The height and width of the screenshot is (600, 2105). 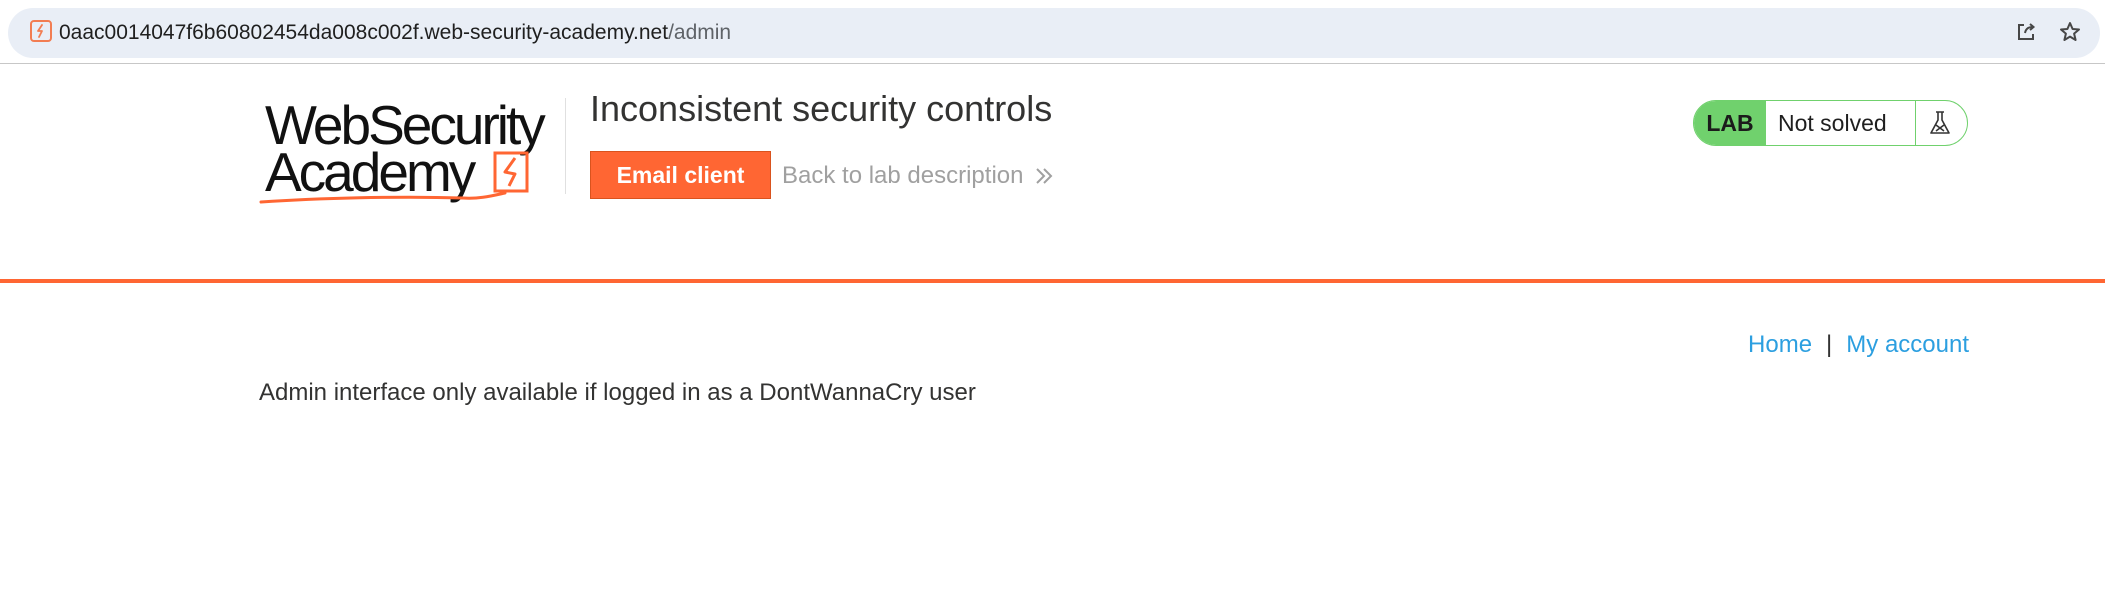 I want to click on double-chevron-right-icon, so click(x=1045, y=176).